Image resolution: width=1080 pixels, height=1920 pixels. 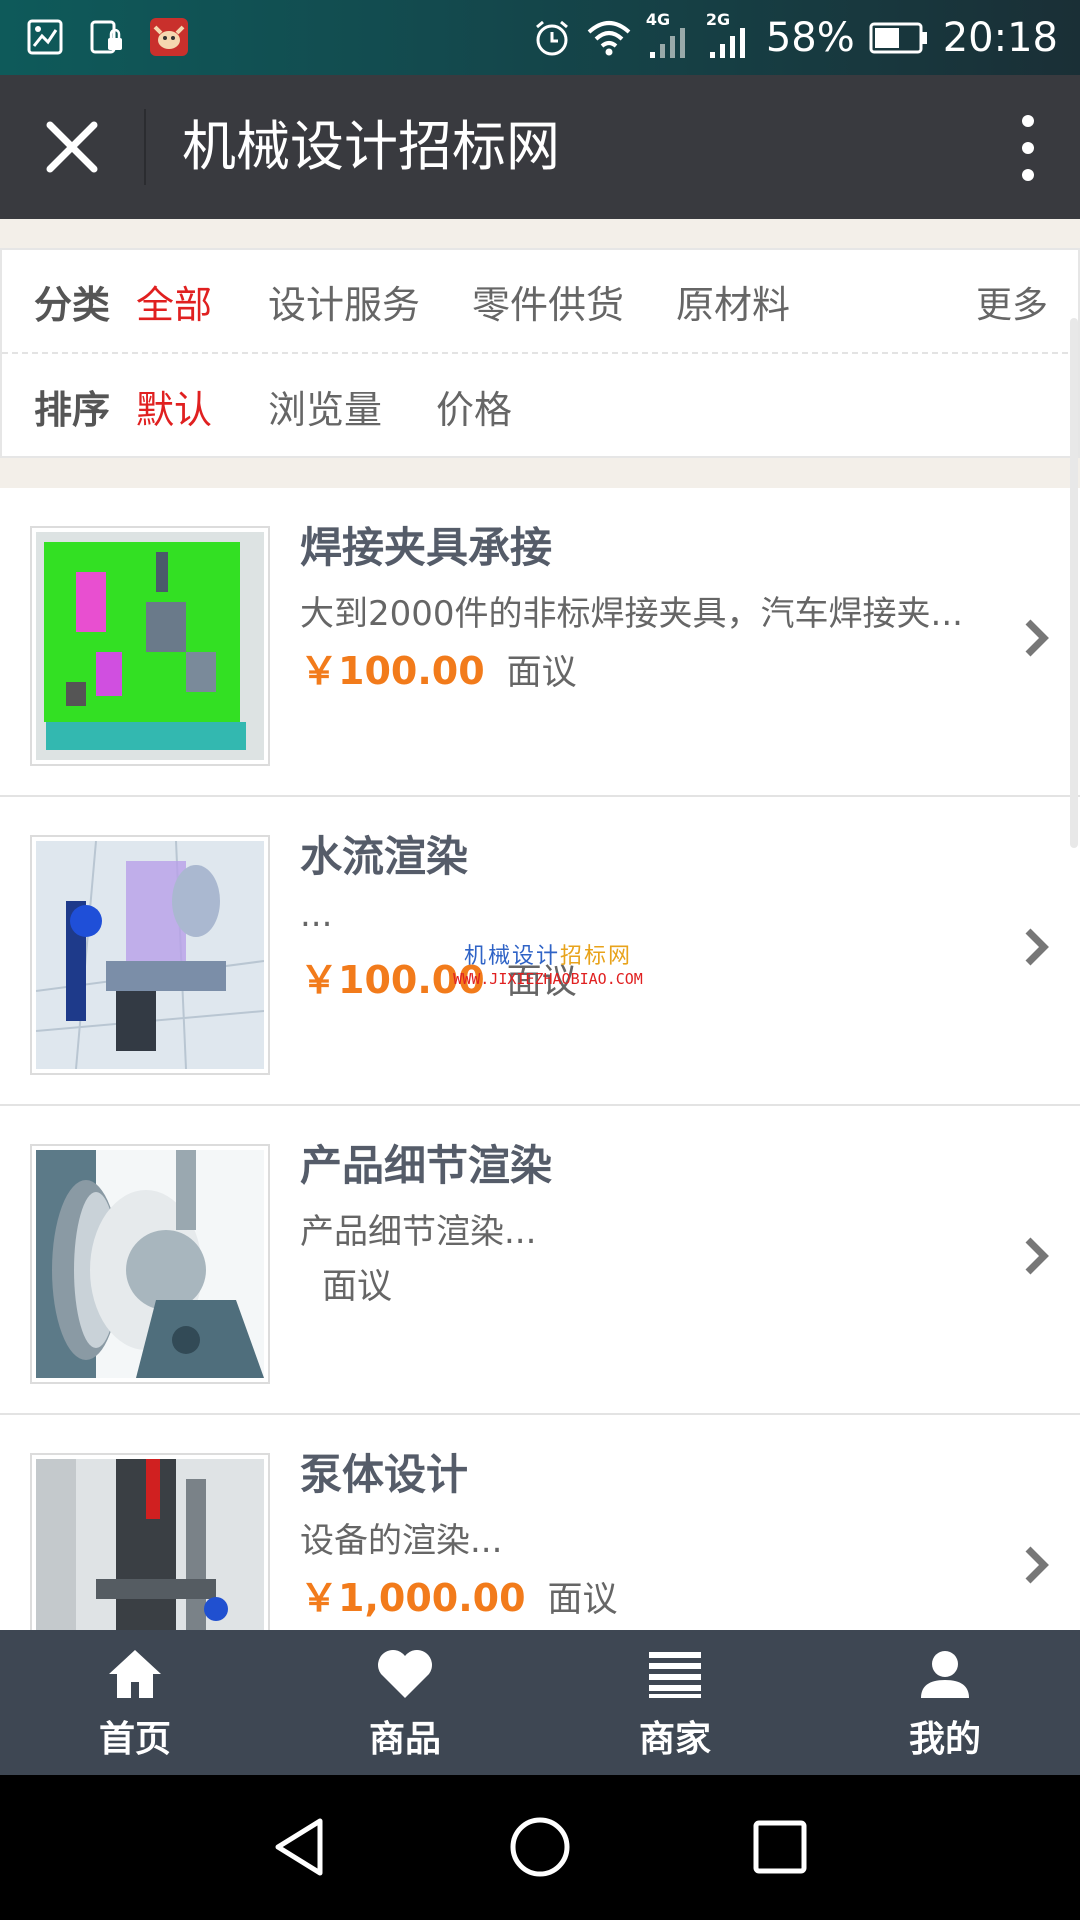 What do you see at coordinates (810, 38) in the screenshot?
I see `battery-percent: 58%` at bounding box center [810, 38].